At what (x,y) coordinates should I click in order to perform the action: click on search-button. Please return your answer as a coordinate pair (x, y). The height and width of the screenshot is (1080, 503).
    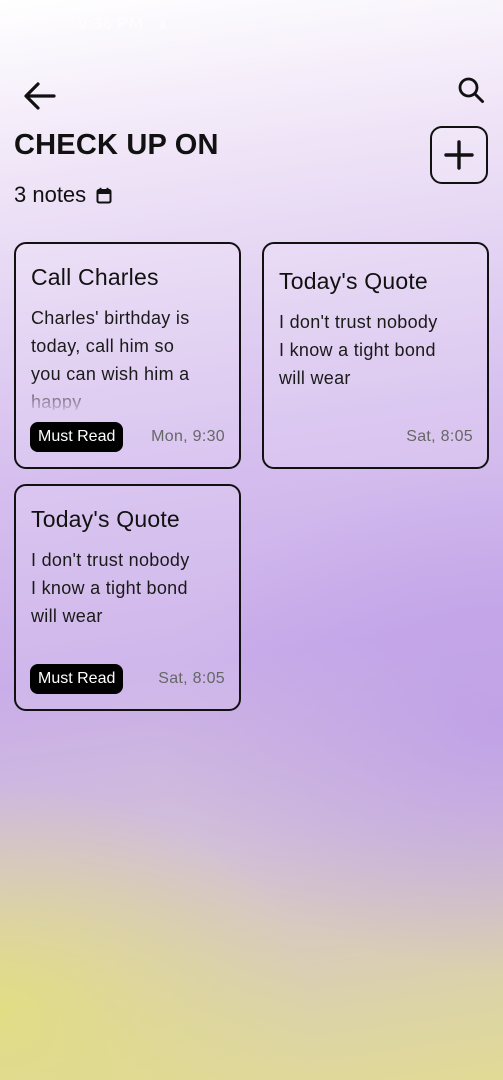
    Looking at the image, I should click on (471, 90).